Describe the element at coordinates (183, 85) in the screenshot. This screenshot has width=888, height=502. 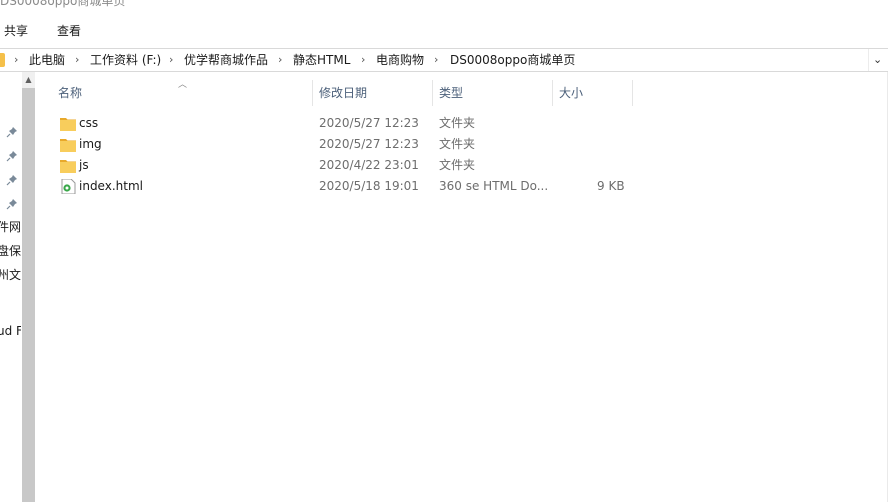
I see `sort-ascending-icon: ︿` at that location.